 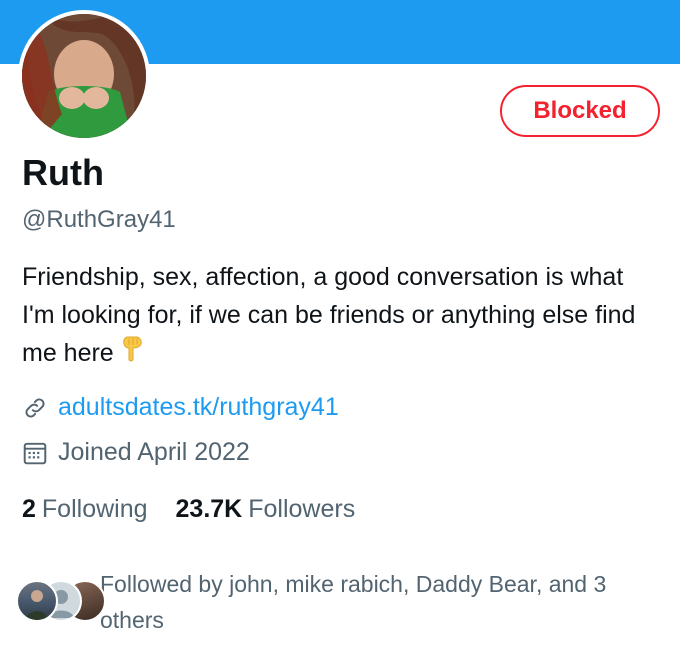 I want to click on joined-date: Joined April 2022, so click(x=154, y=452).